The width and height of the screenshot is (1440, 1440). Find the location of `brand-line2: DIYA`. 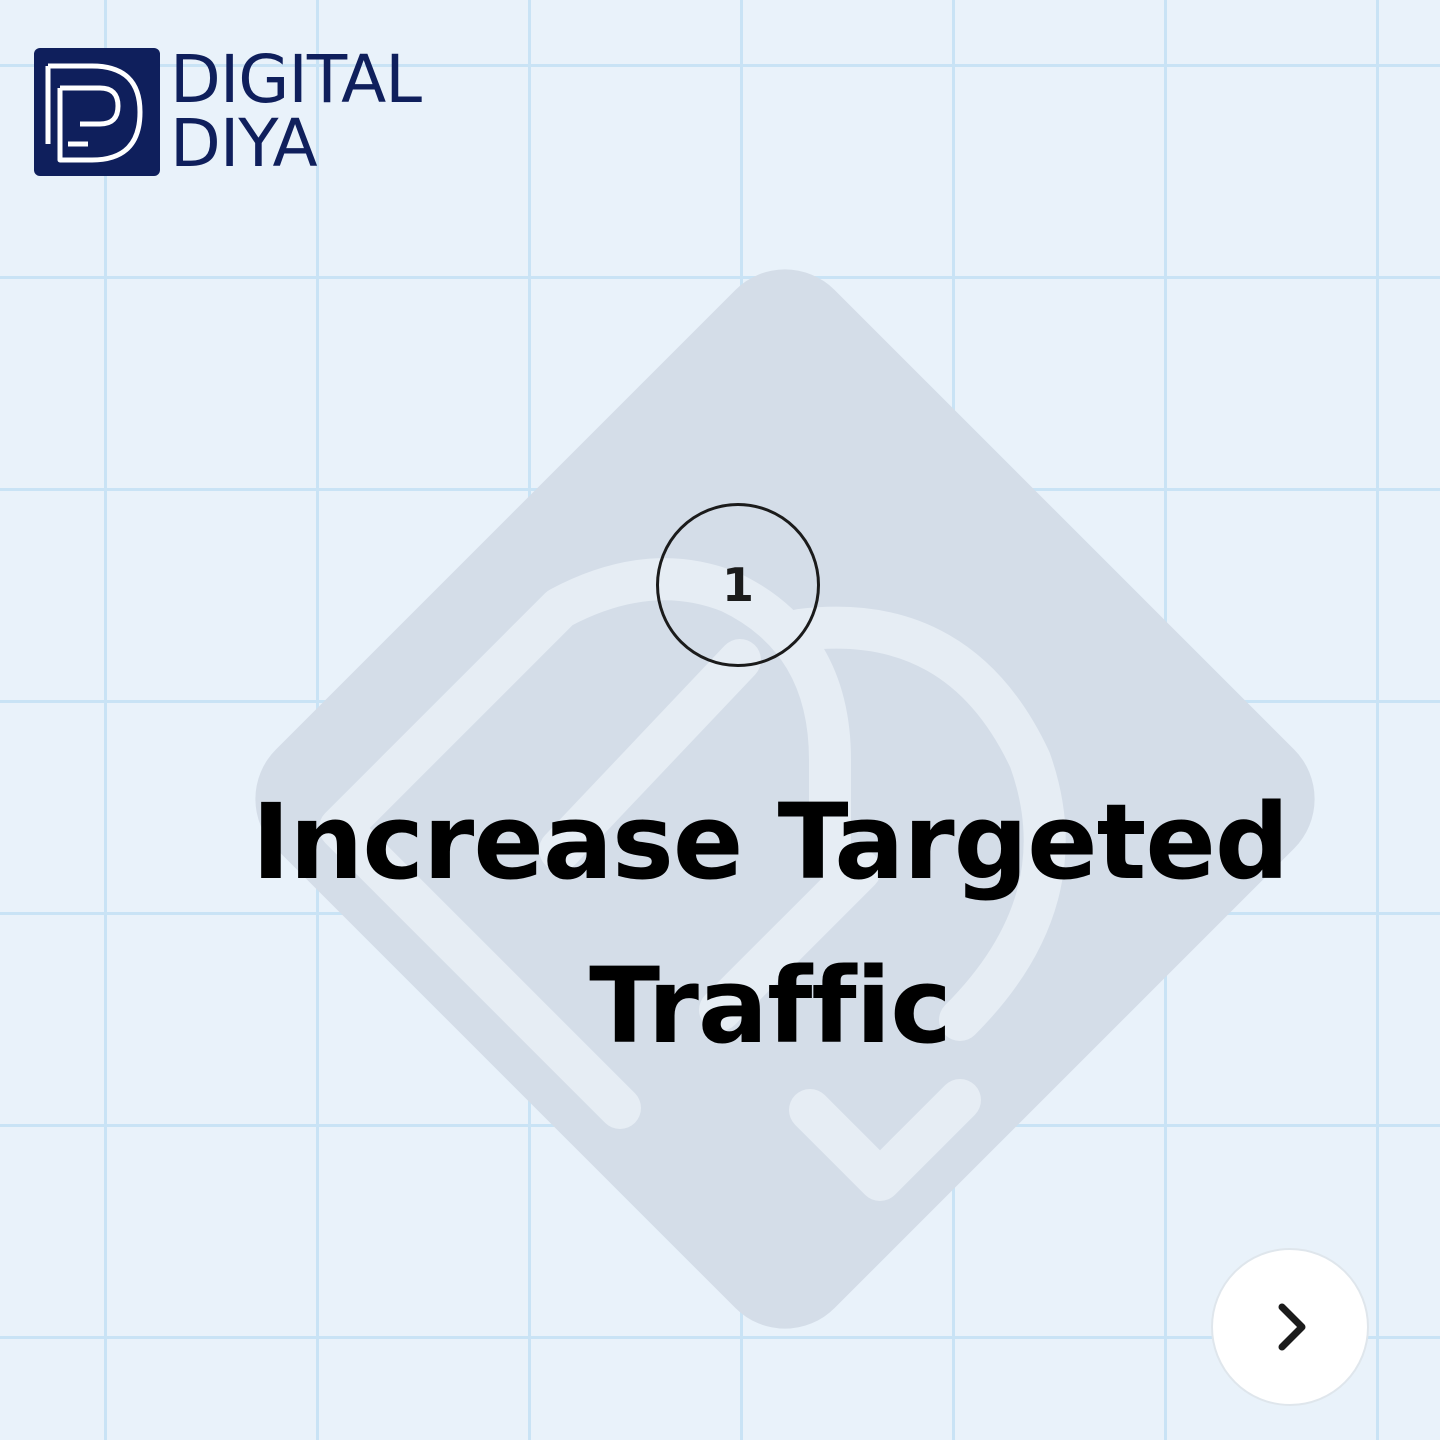

brand-line2: DIYA is located at coordinates (244, 143).